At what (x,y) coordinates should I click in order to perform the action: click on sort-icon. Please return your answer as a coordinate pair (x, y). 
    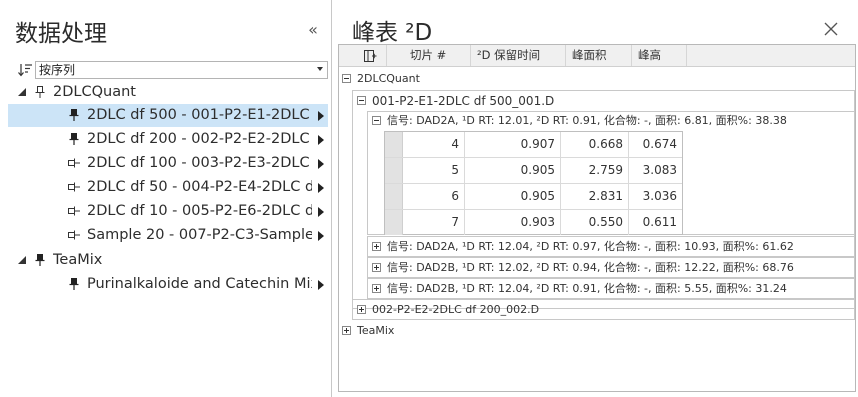
    Looking at the image, I should click on (25, 70).